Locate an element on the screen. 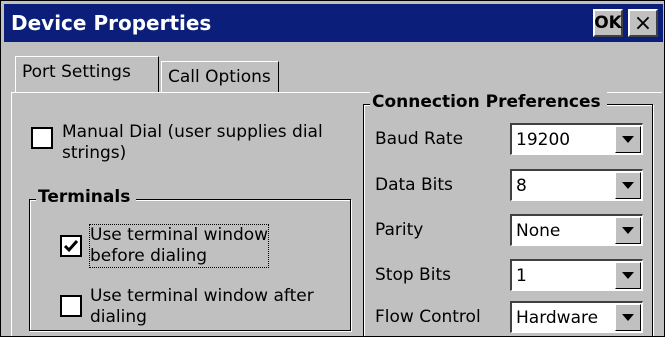 This screenshot has height=339, width=667. terminal-after-label-line1: Use terminal window after is located at coordinates (202, 296).